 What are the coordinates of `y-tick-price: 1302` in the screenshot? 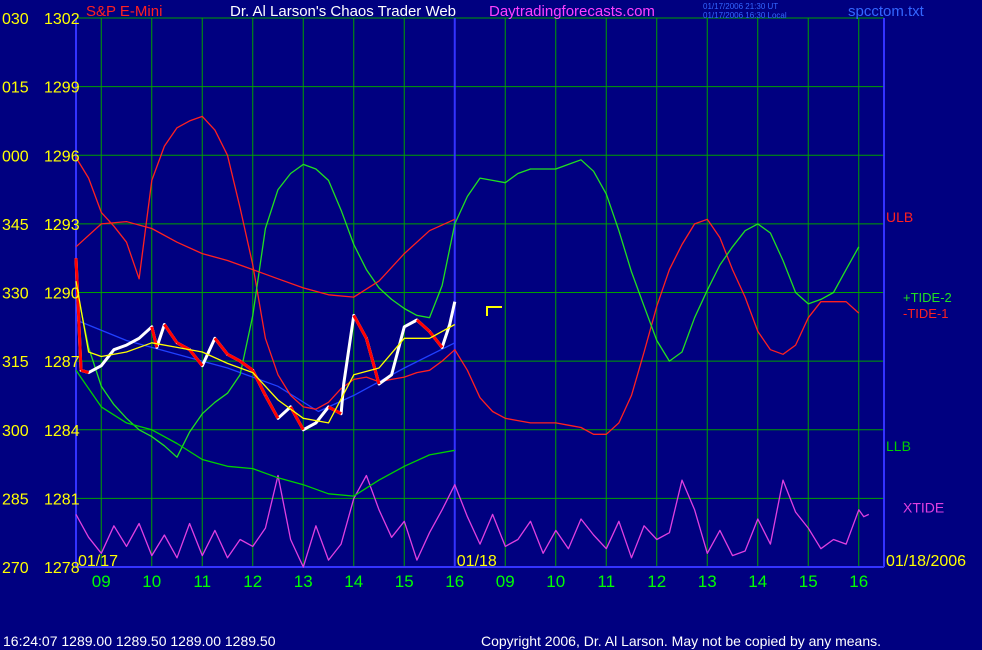 It's located at (62, 19).